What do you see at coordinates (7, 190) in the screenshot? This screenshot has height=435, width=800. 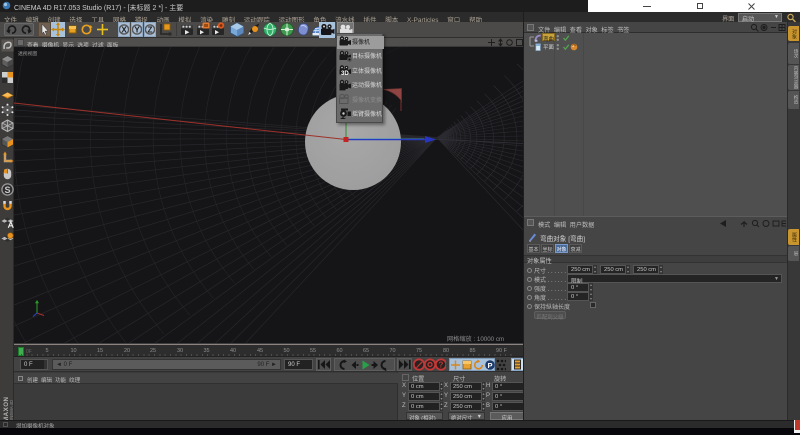 I see `svg-text: S` at bounding box center [7, 190].